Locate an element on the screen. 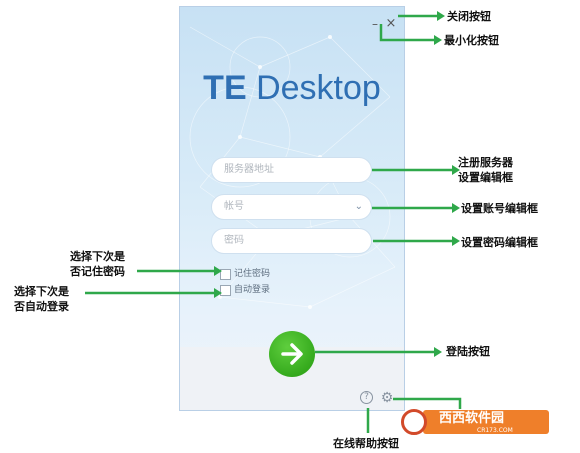 This screenshot has width=580, height=453. annotation-remember-line1: 选择下次是 is located at coordinates (97, 256).